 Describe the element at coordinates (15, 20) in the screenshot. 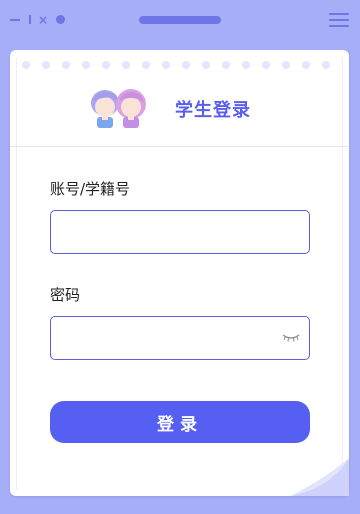

I see `minimize-icon` at that location.